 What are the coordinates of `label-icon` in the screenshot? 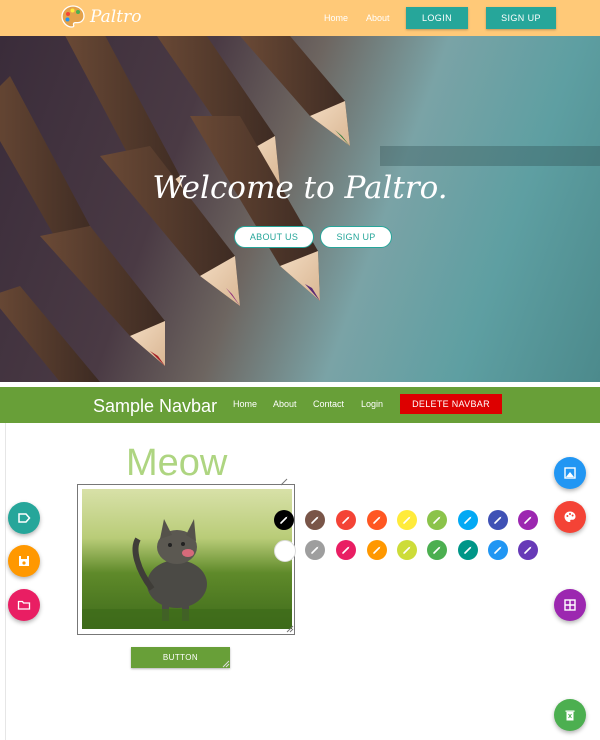 It's located at (24, 518).